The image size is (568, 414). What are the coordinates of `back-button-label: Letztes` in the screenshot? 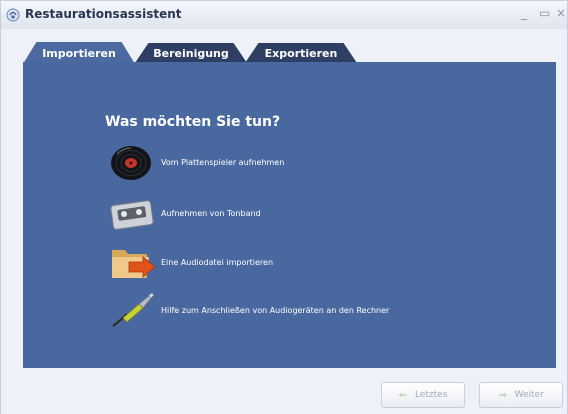 It's located at (431, 395).